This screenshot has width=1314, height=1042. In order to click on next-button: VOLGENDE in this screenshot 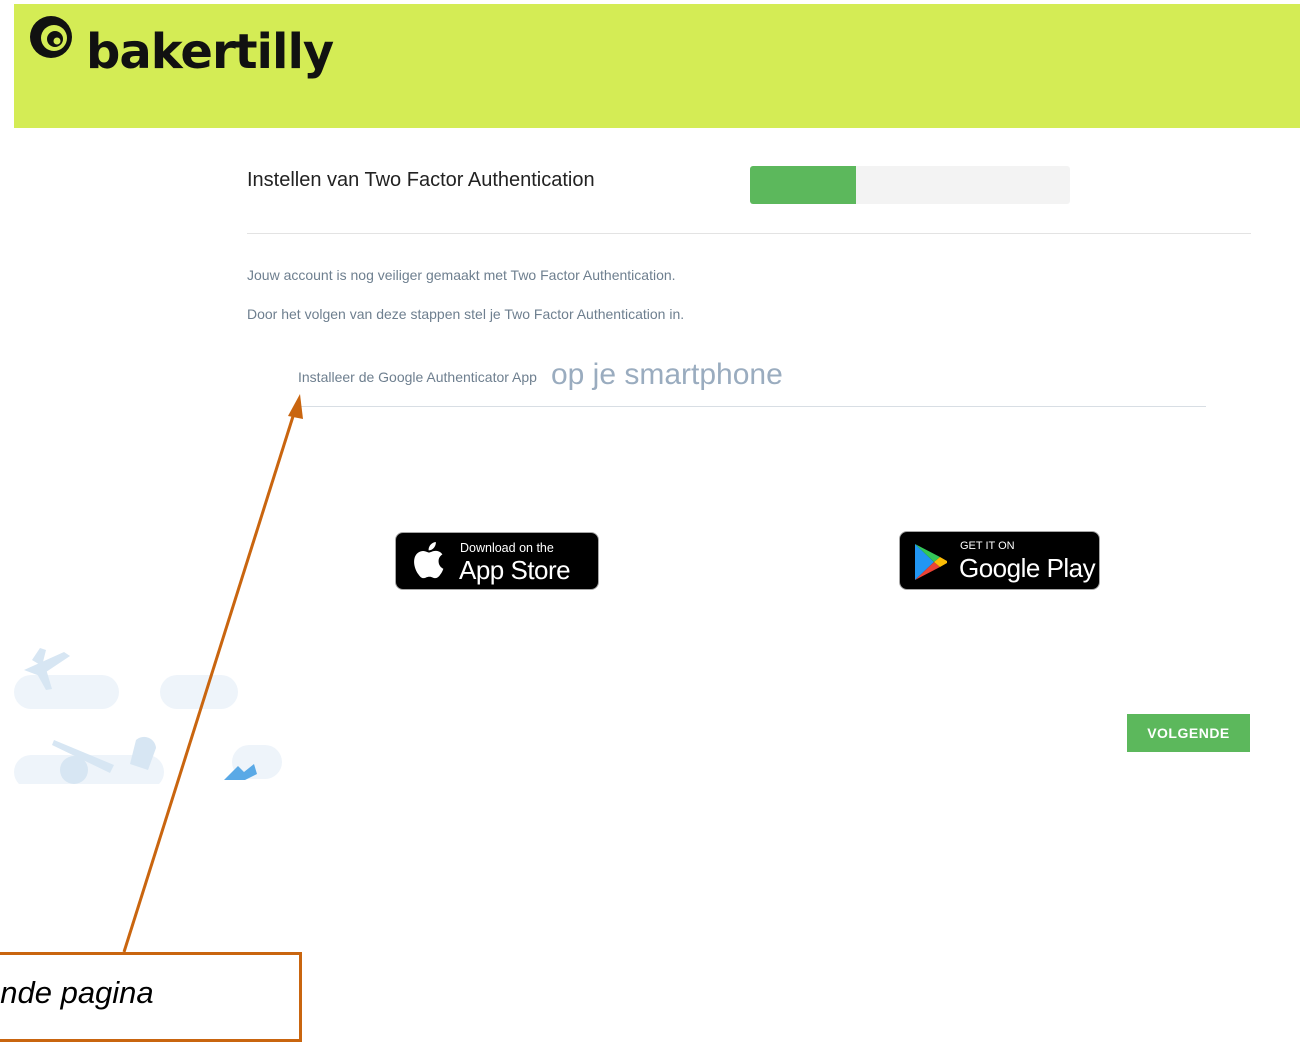, I will do `click(1188, 733)`.